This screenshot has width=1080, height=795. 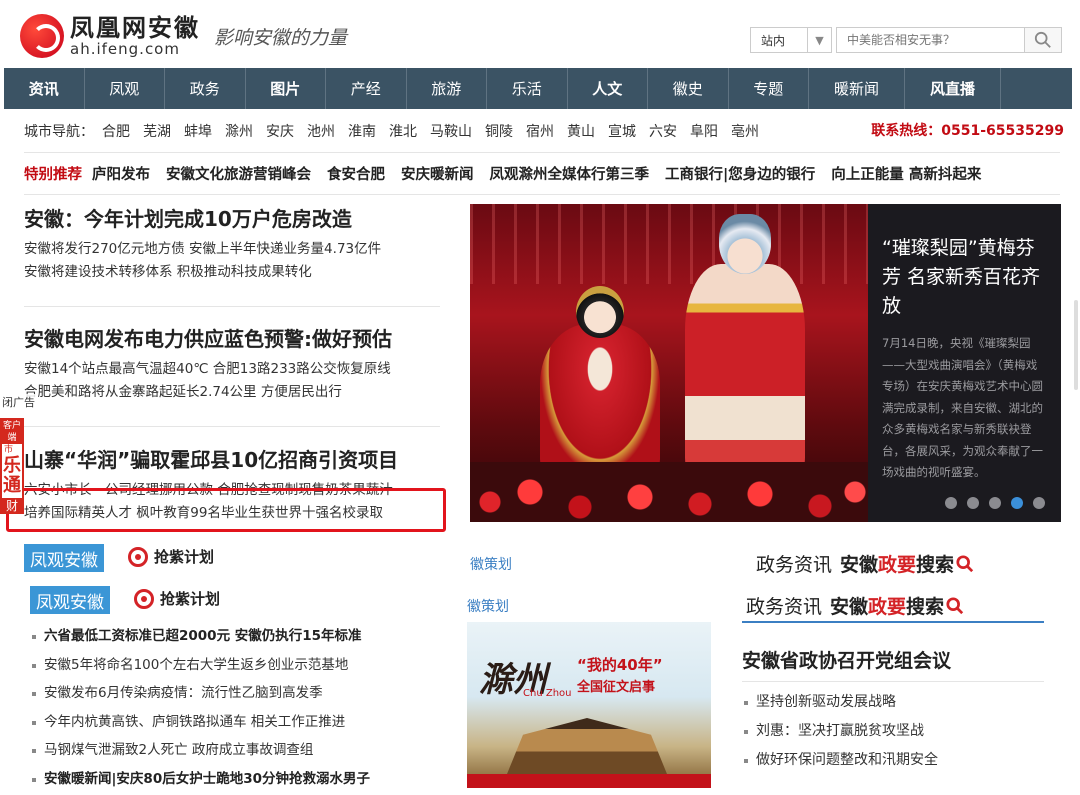 I want to click on search-bar: 站内 ▼, so click(x=906, y=40).